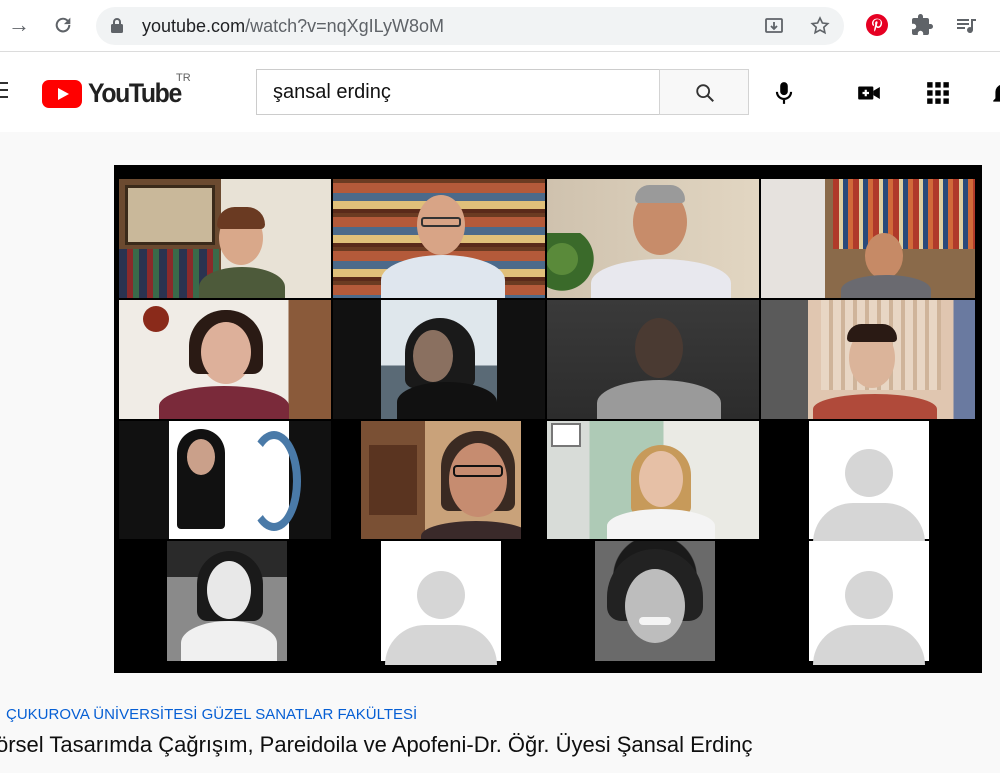 The height and width of the screenshot is (773, 1000). Describe the element at coordinates (869, 93) in the screenshot. I see `create-video-icon` at that location.